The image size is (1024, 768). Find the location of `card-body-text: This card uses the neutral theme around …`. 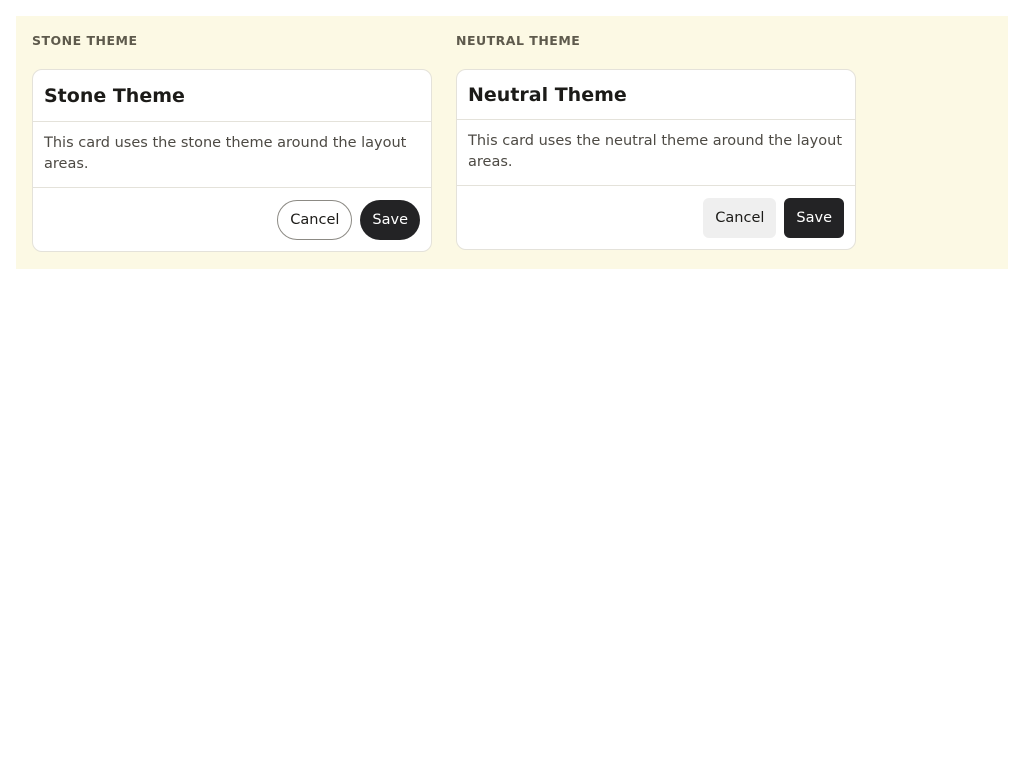

card-body-text: This card uses the neutral theme around … is located at coordinates (656, 153).